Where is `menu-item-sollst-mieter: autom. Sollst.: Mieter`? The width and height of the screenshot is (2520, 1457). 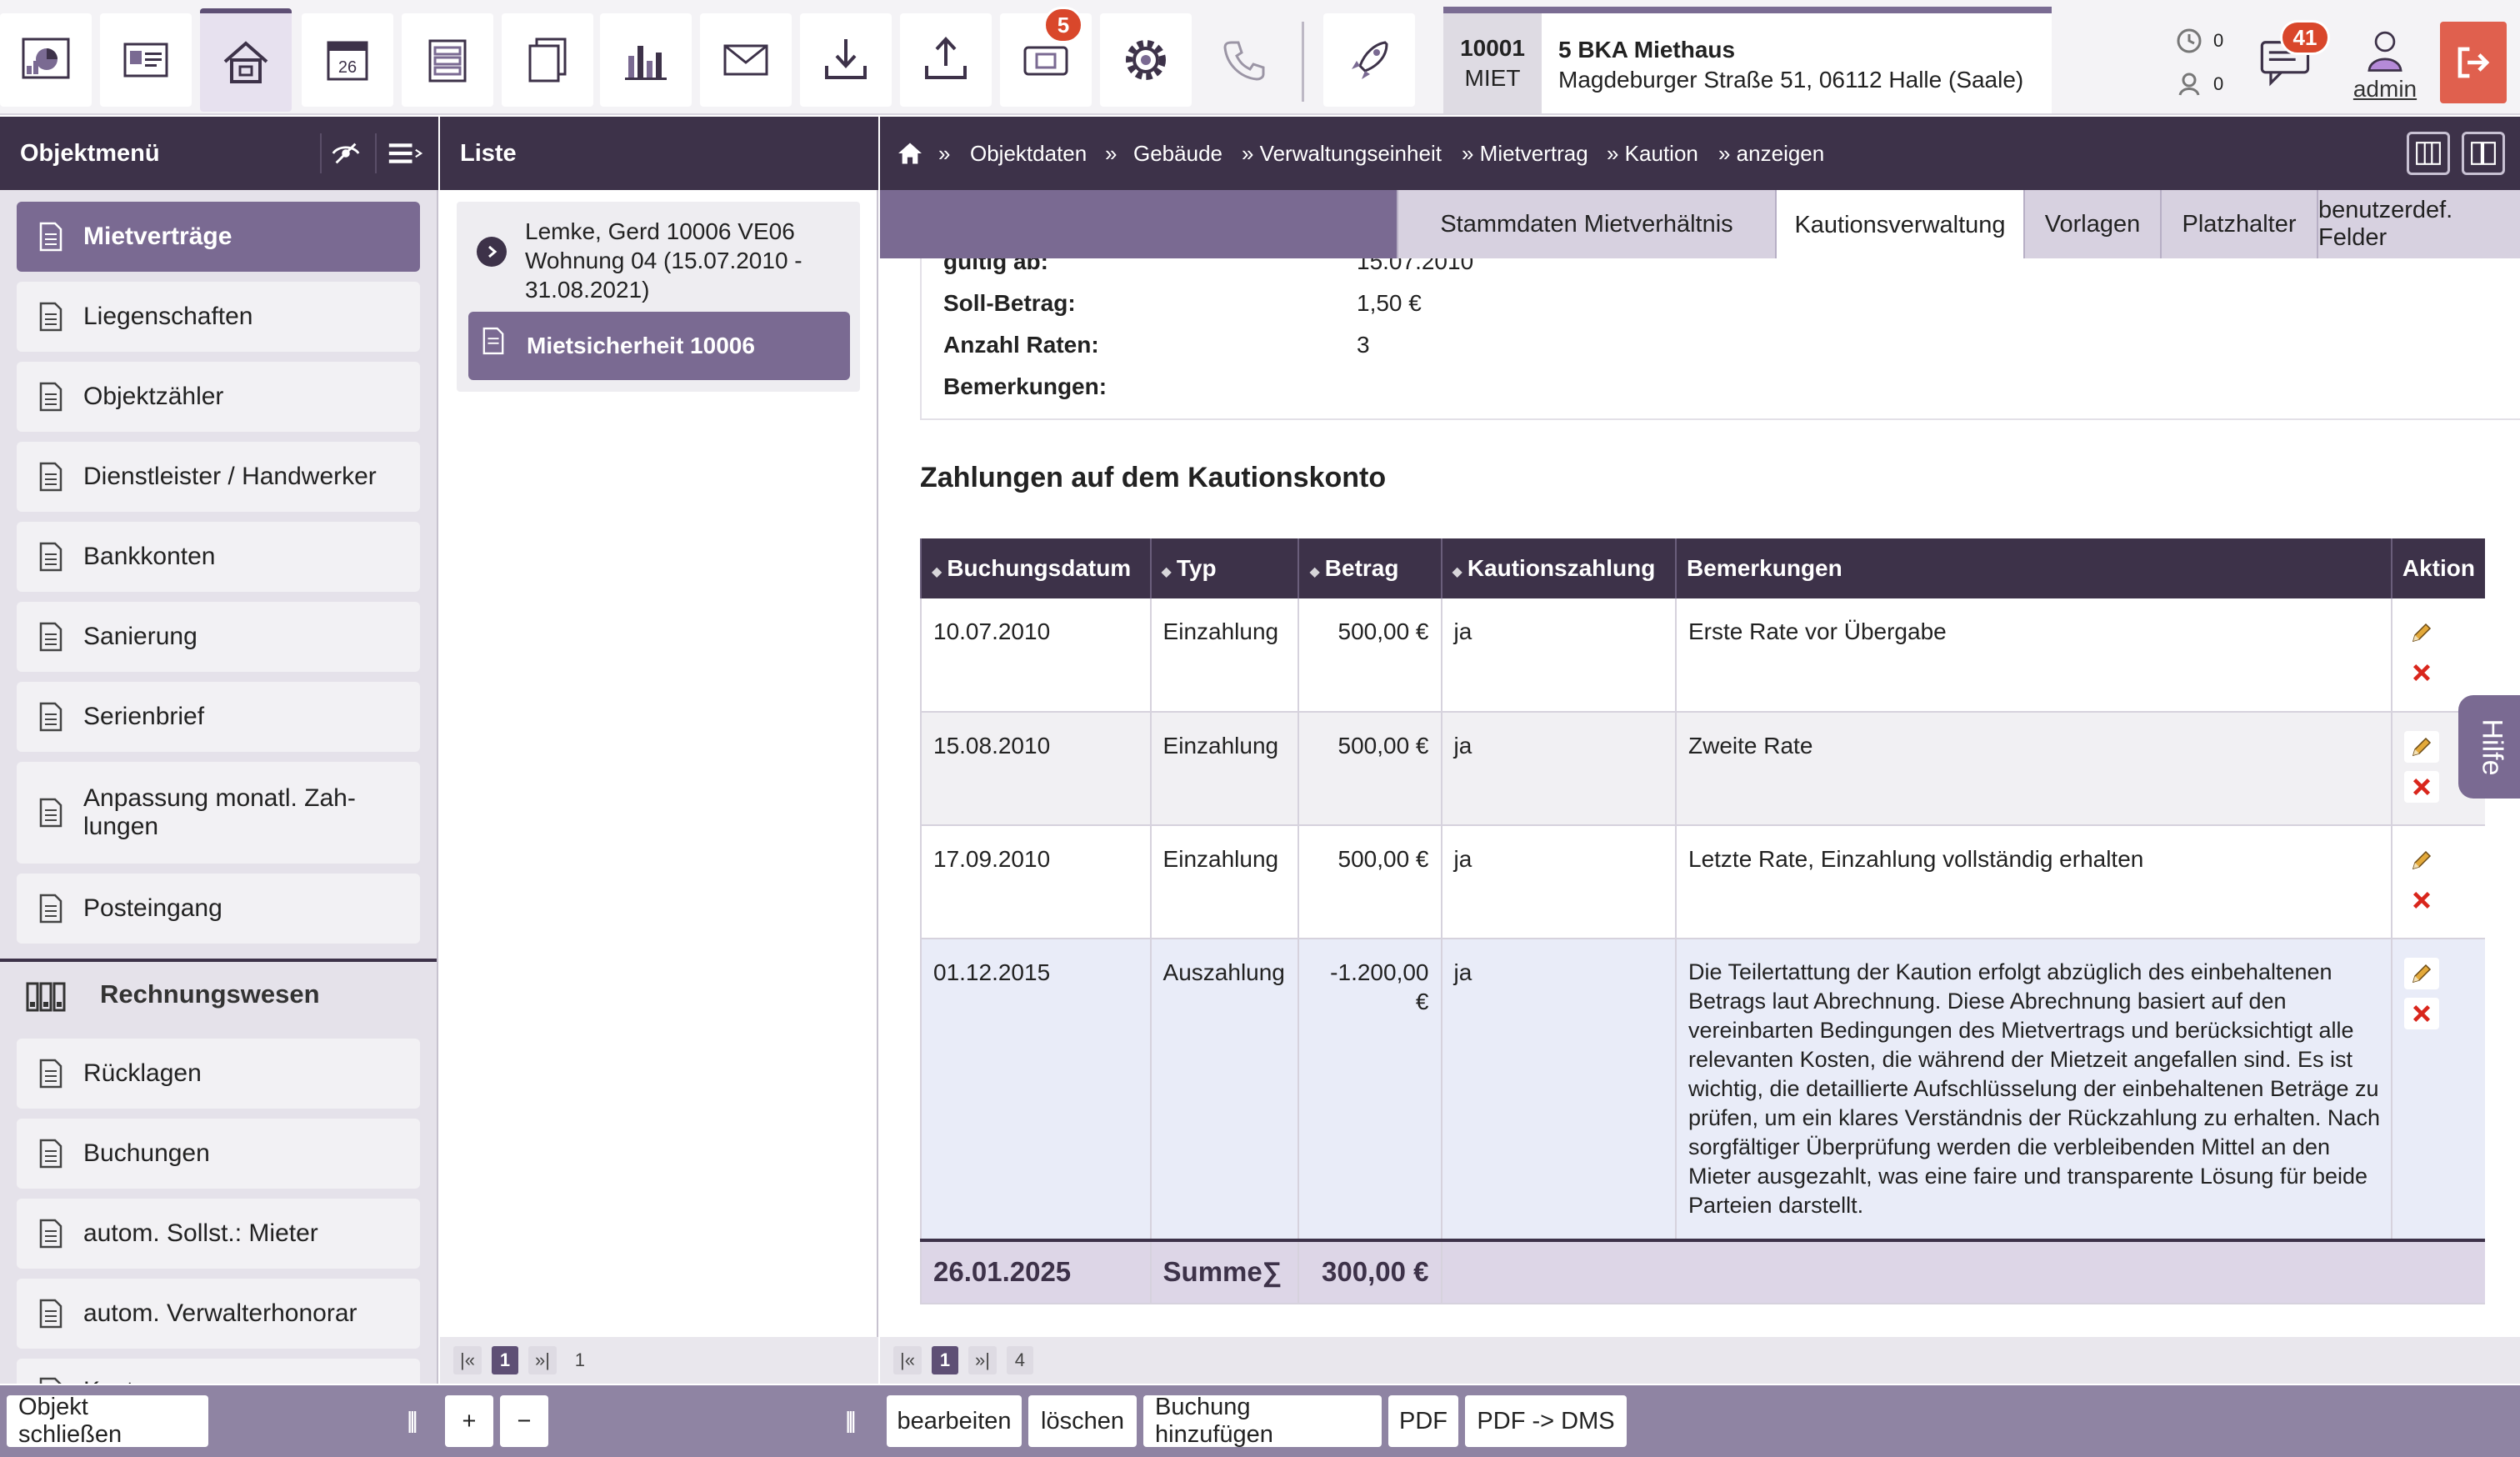
menu-item-sollst-mieter: autom. Sollst.: Mieter is located at coordinates (218, 1234).